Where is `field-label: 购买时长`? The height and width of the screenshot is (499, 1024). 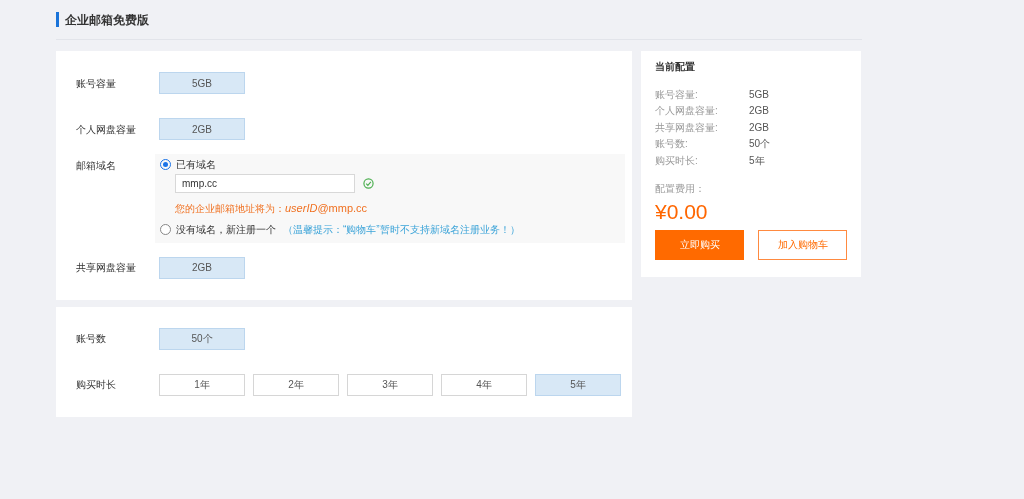 field-label: 购买时长 is located at coordinates (96, 385).